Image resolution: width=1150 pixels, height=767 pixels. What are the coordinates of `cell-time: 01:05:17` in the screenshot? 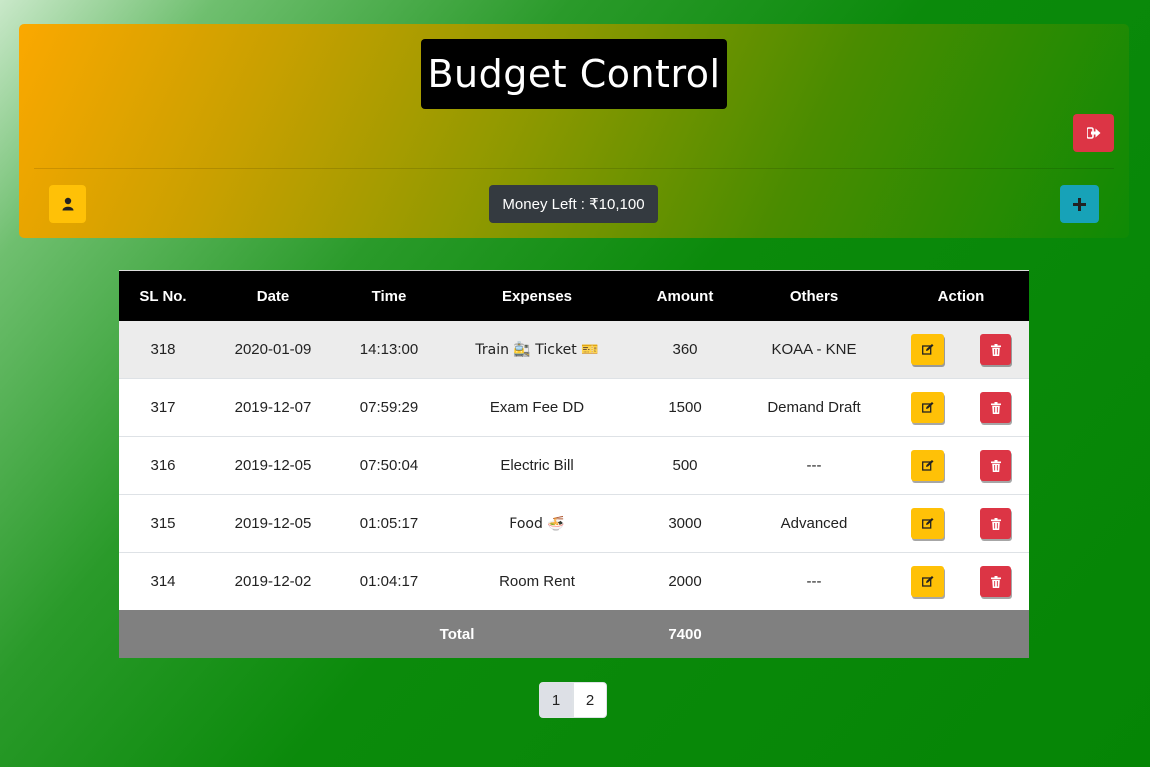 It's located at (389, 523).